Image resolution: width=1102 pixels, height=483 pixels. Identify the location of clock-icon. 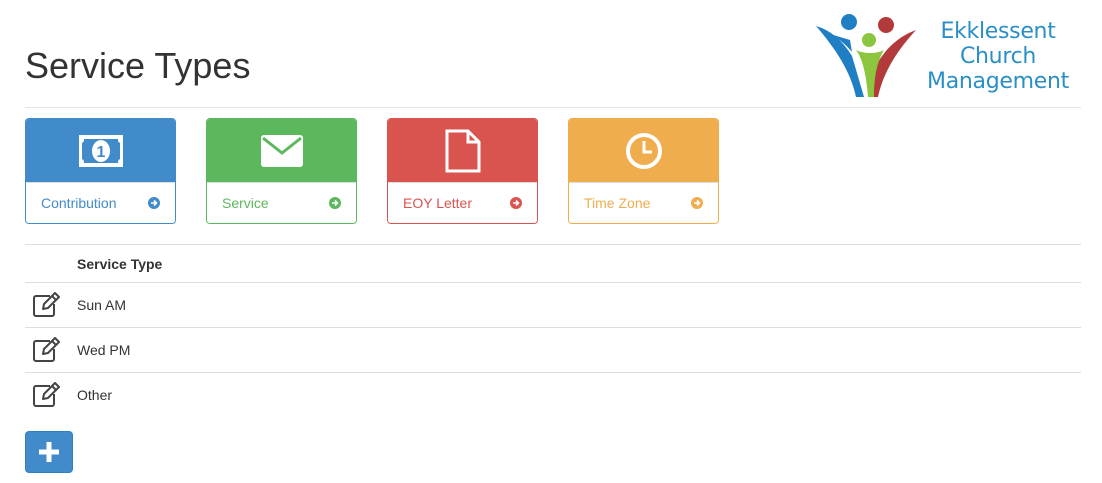
(643, 150).